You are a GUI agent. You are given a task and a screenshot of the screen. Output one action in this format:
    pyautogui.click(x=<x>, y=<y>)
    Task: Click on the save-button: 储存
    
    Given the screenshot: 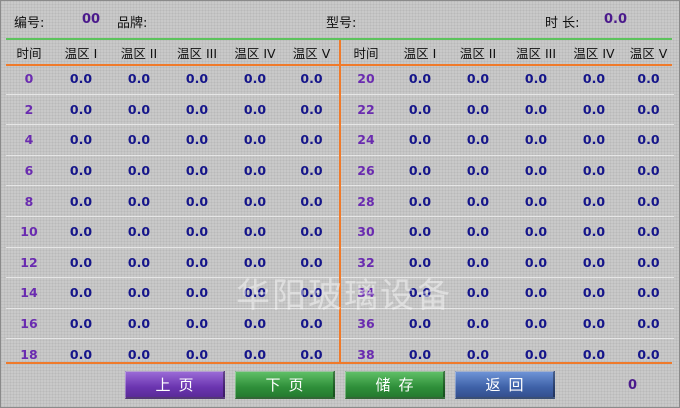 What is the action you would take?
    pyautogui.click(x=395, y=385)
    